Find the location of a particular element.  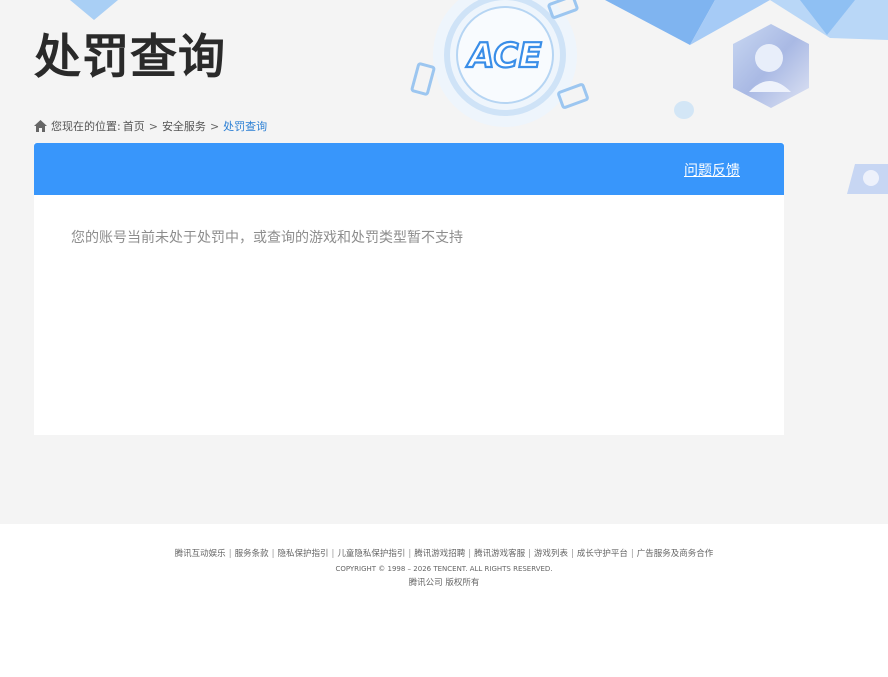

breadcrumb: 您现在的位置: 首页 > 安全服务 > 处罚查询 is located at coordinates (150, 126).